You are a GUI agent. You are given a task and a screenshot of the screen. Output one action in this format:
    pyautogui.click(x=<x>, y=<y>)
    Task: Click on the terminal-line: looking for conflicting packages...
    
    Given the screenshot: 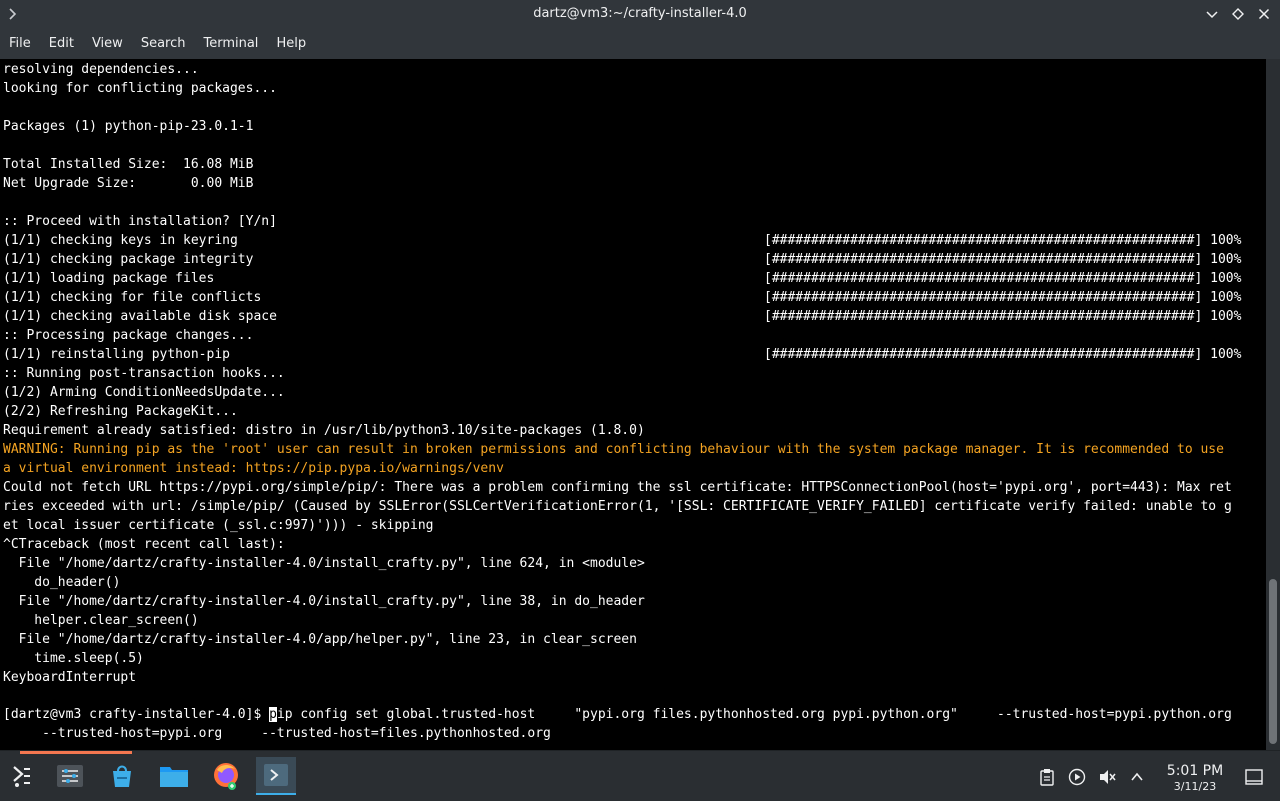 What is the action you would take?
    pyautogui.click(x=140, y=88)
    